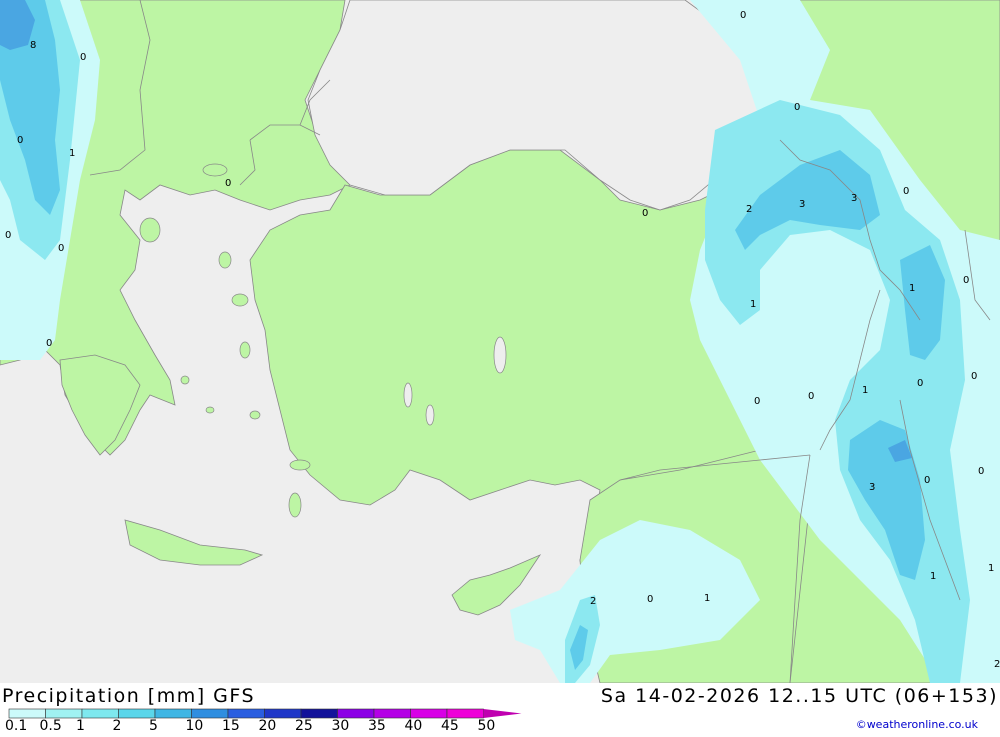 The image size is (1000, 737). Describe the element at coordinates (487, 725) in the screenshot. I see `legend-label: 50` at that location.